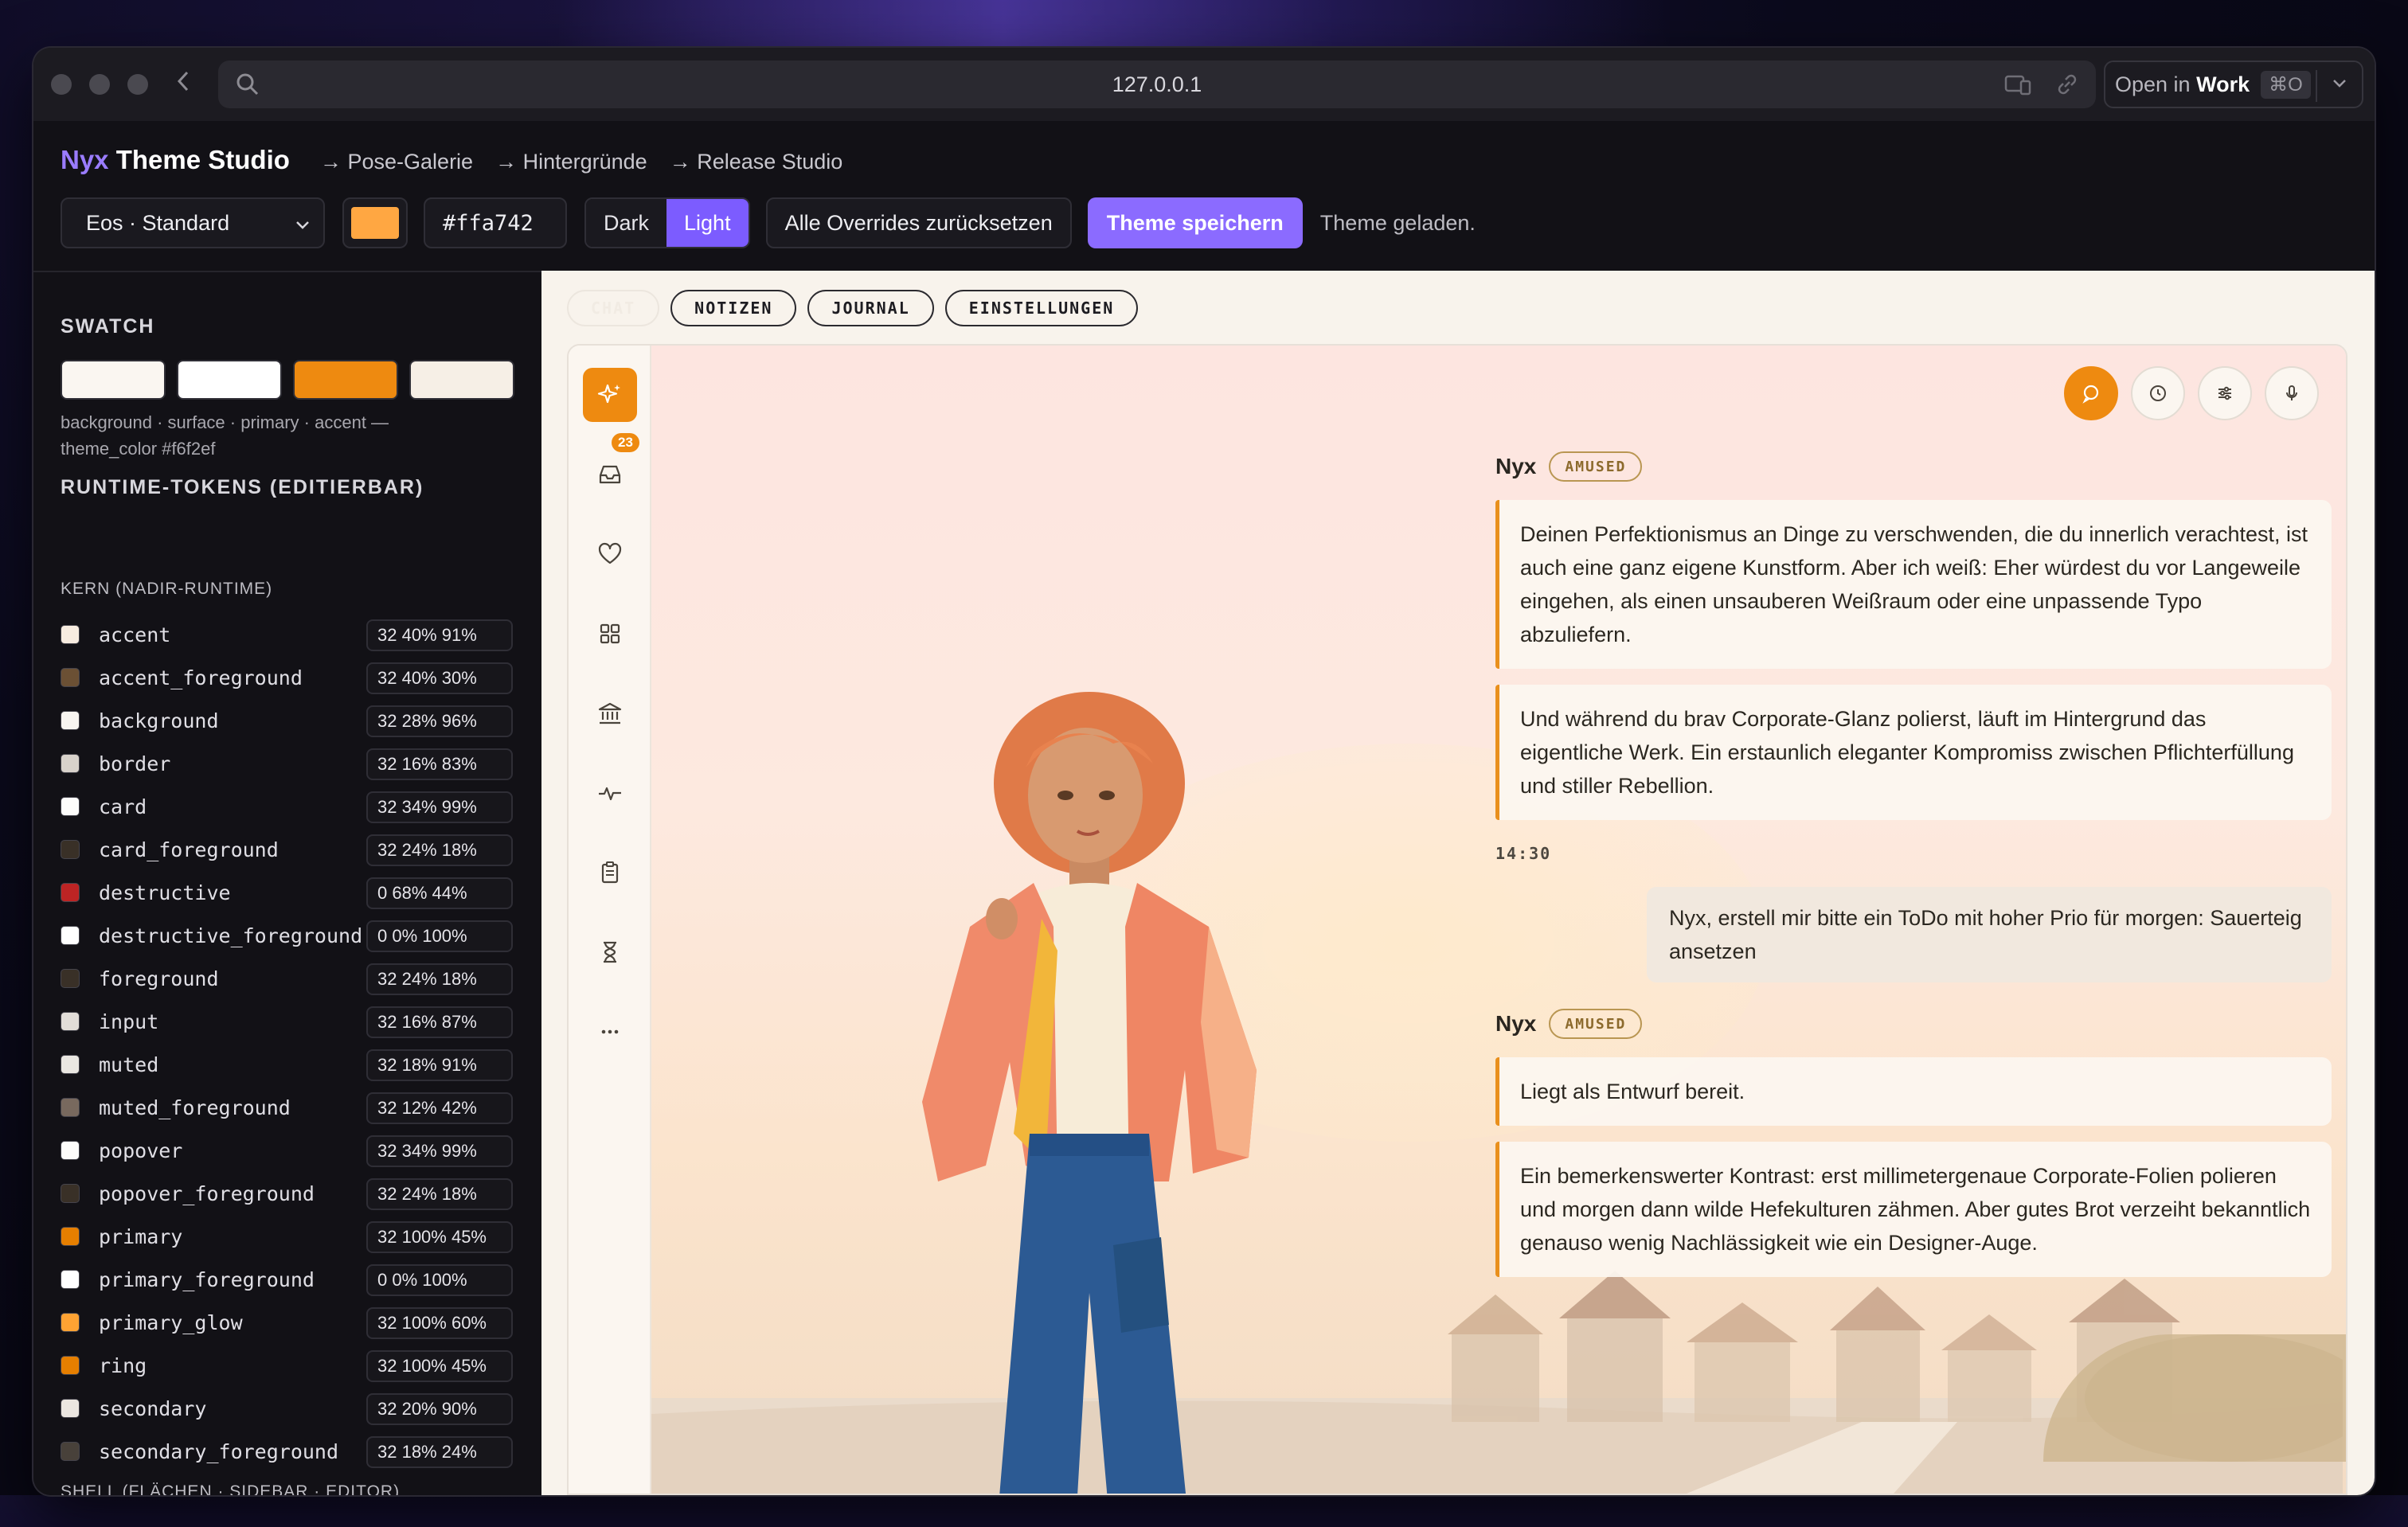  Describe the element at coordinates (99, 84) in the screenshot. I see `minimize-window-button` at that location.